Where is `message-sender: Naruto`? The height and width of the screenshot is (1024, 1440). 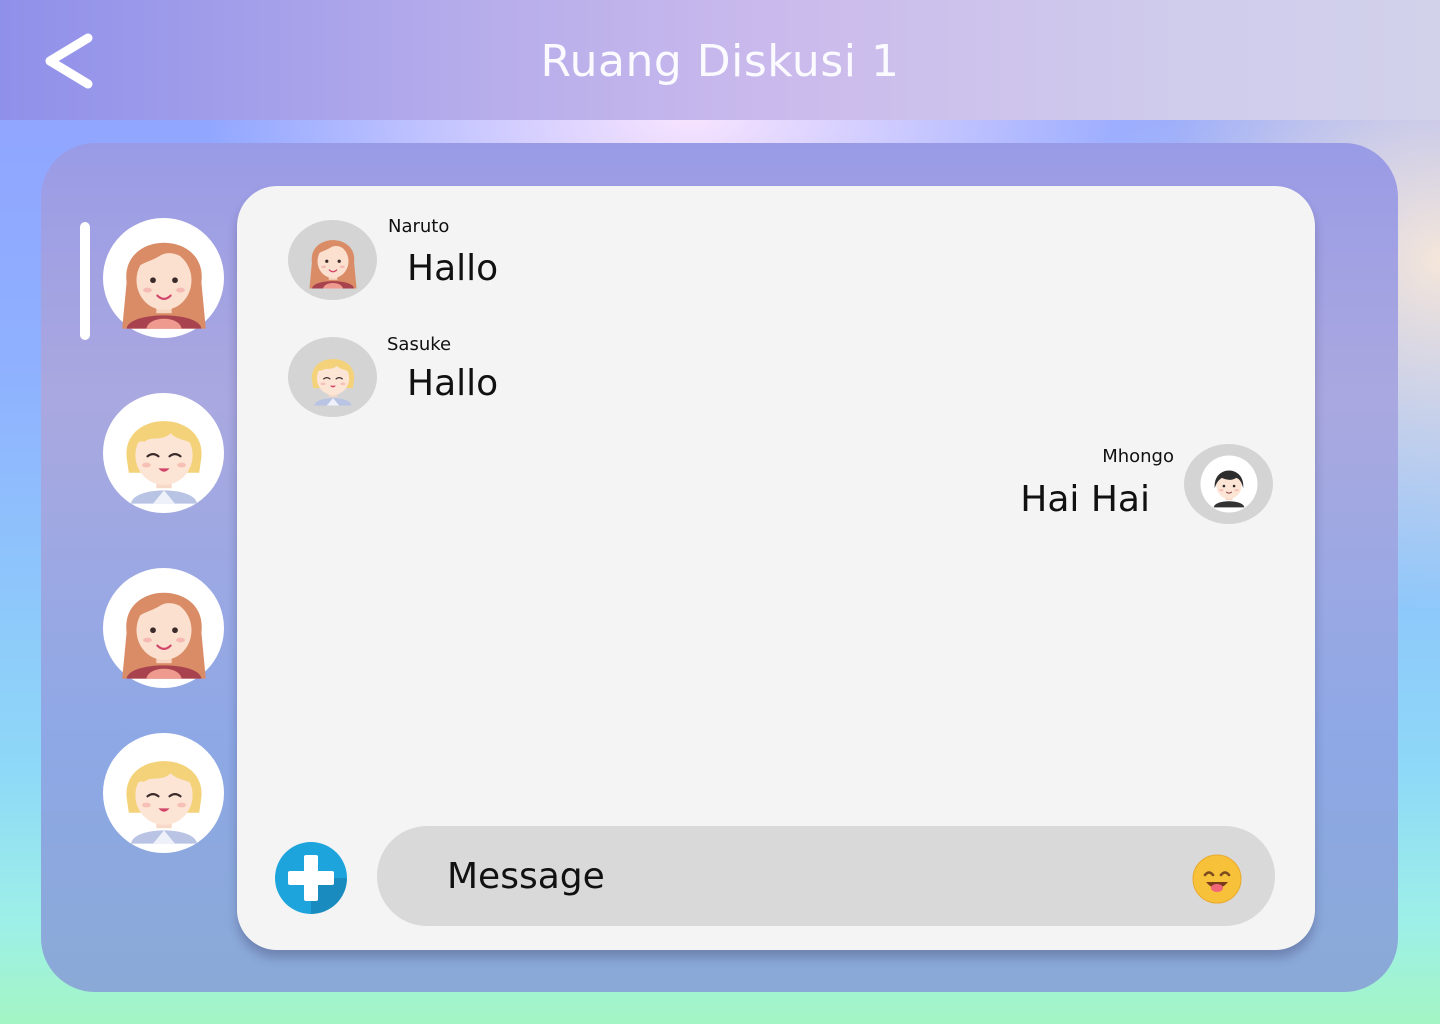
message-sender: Naruto is located at coordinates (419, 226).